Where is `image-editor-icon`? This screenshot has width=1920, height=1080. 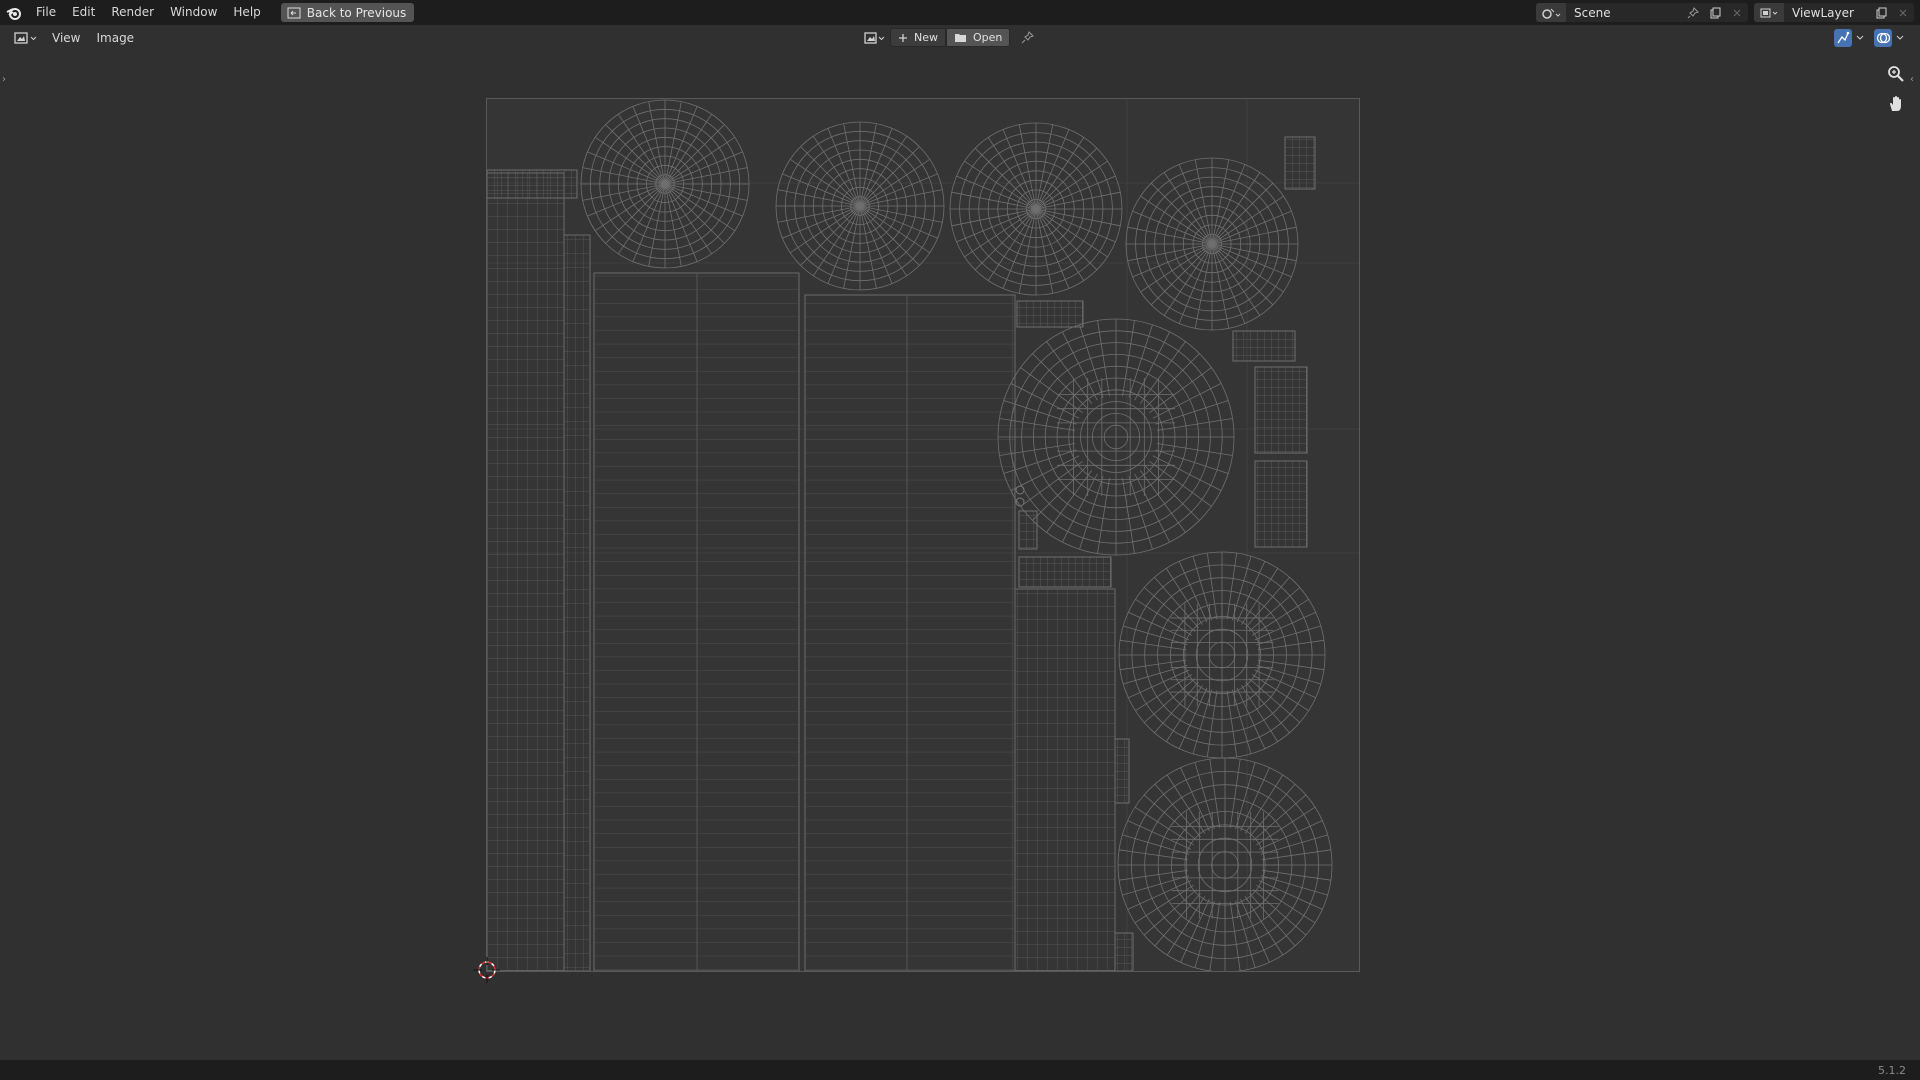
image-editor-icon is located at coordinates (25, 37).